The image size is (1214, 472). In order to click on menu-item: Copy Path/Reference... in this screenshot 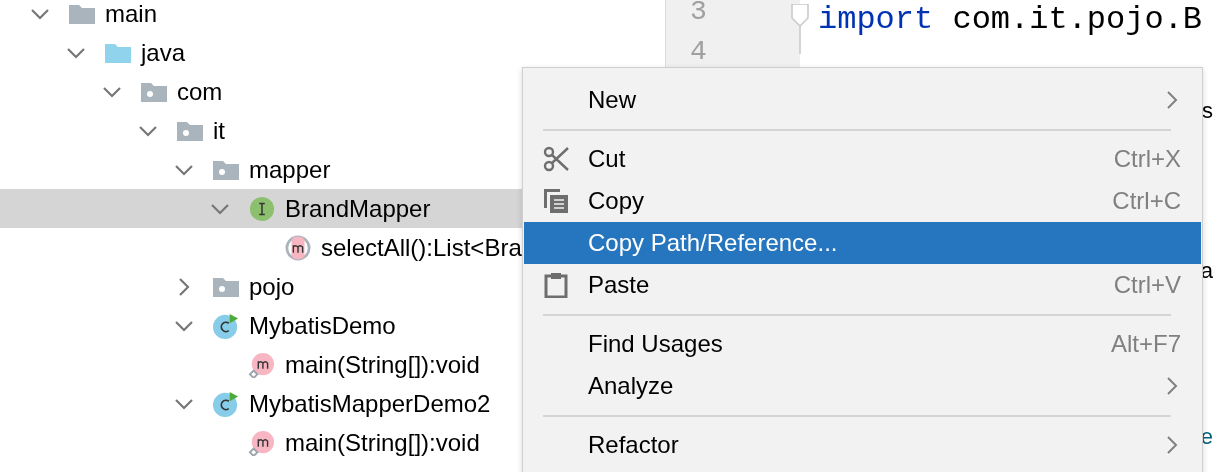, I will do `click(862, 243)`.